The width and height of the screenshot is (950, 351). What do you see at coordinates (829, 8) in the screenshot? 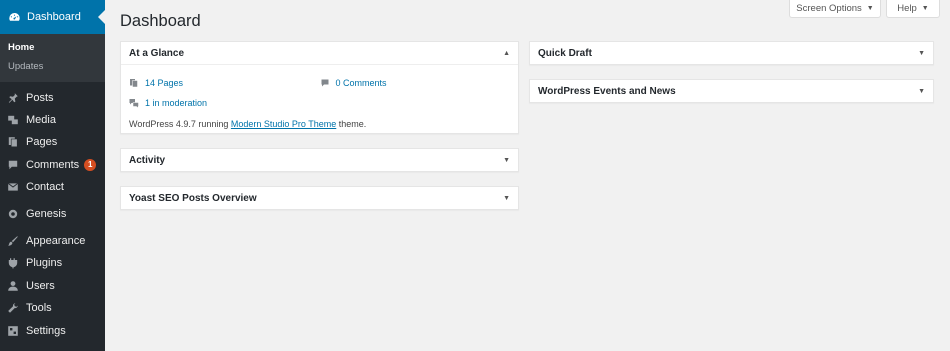
I see `screen-options-label: Screen Options` at bounding box center [829, 8].